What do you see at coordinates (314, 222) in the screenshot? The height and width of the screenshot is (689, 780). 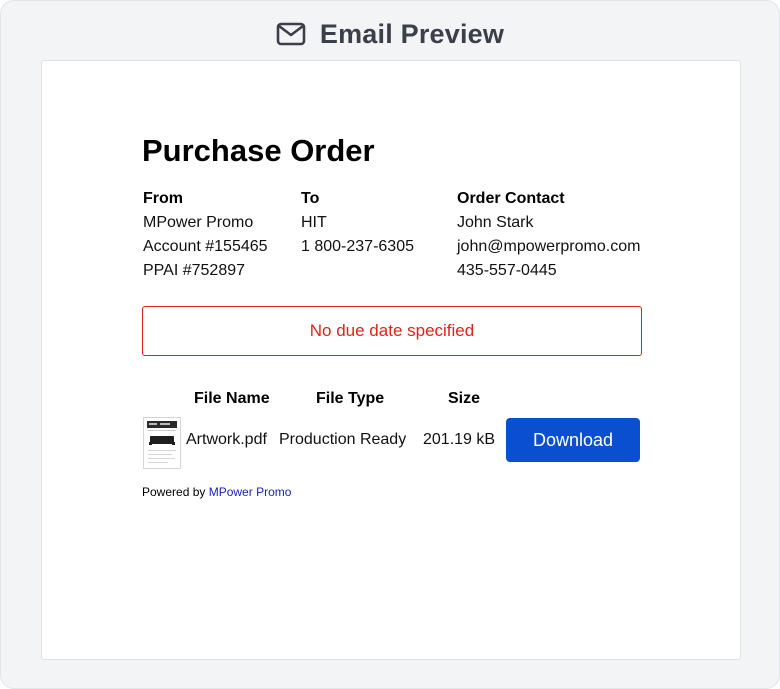 I see `to-line: HIT` at bounding box center [314, 222].